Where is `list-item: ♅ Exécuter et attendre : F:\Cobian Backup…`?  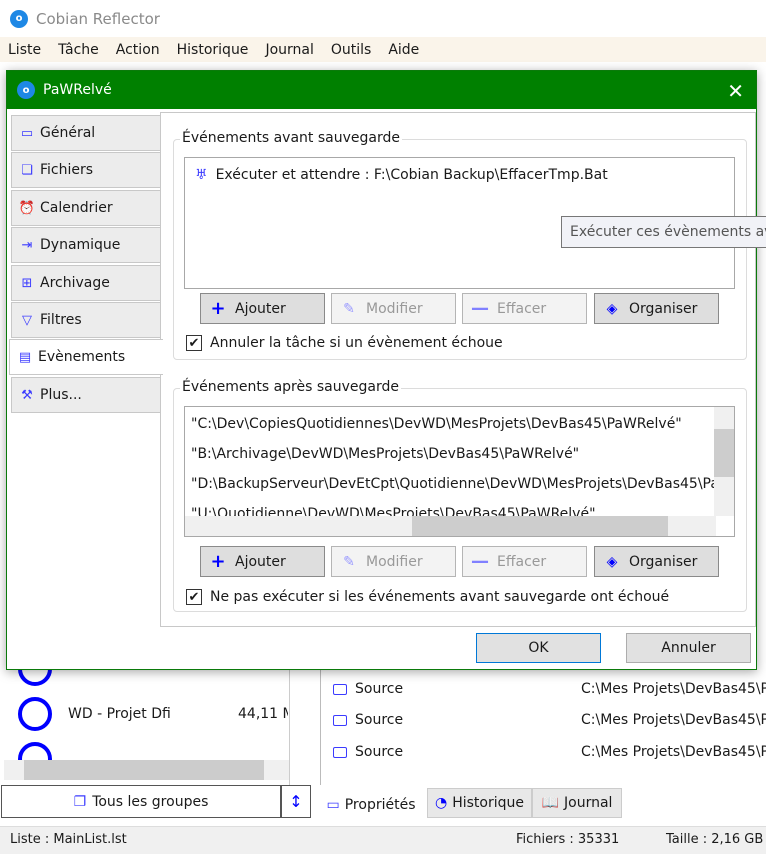
list-item: ♅ Exécuter et attendre : F:\Cobian Backup… is located at coordinates (401, 175).